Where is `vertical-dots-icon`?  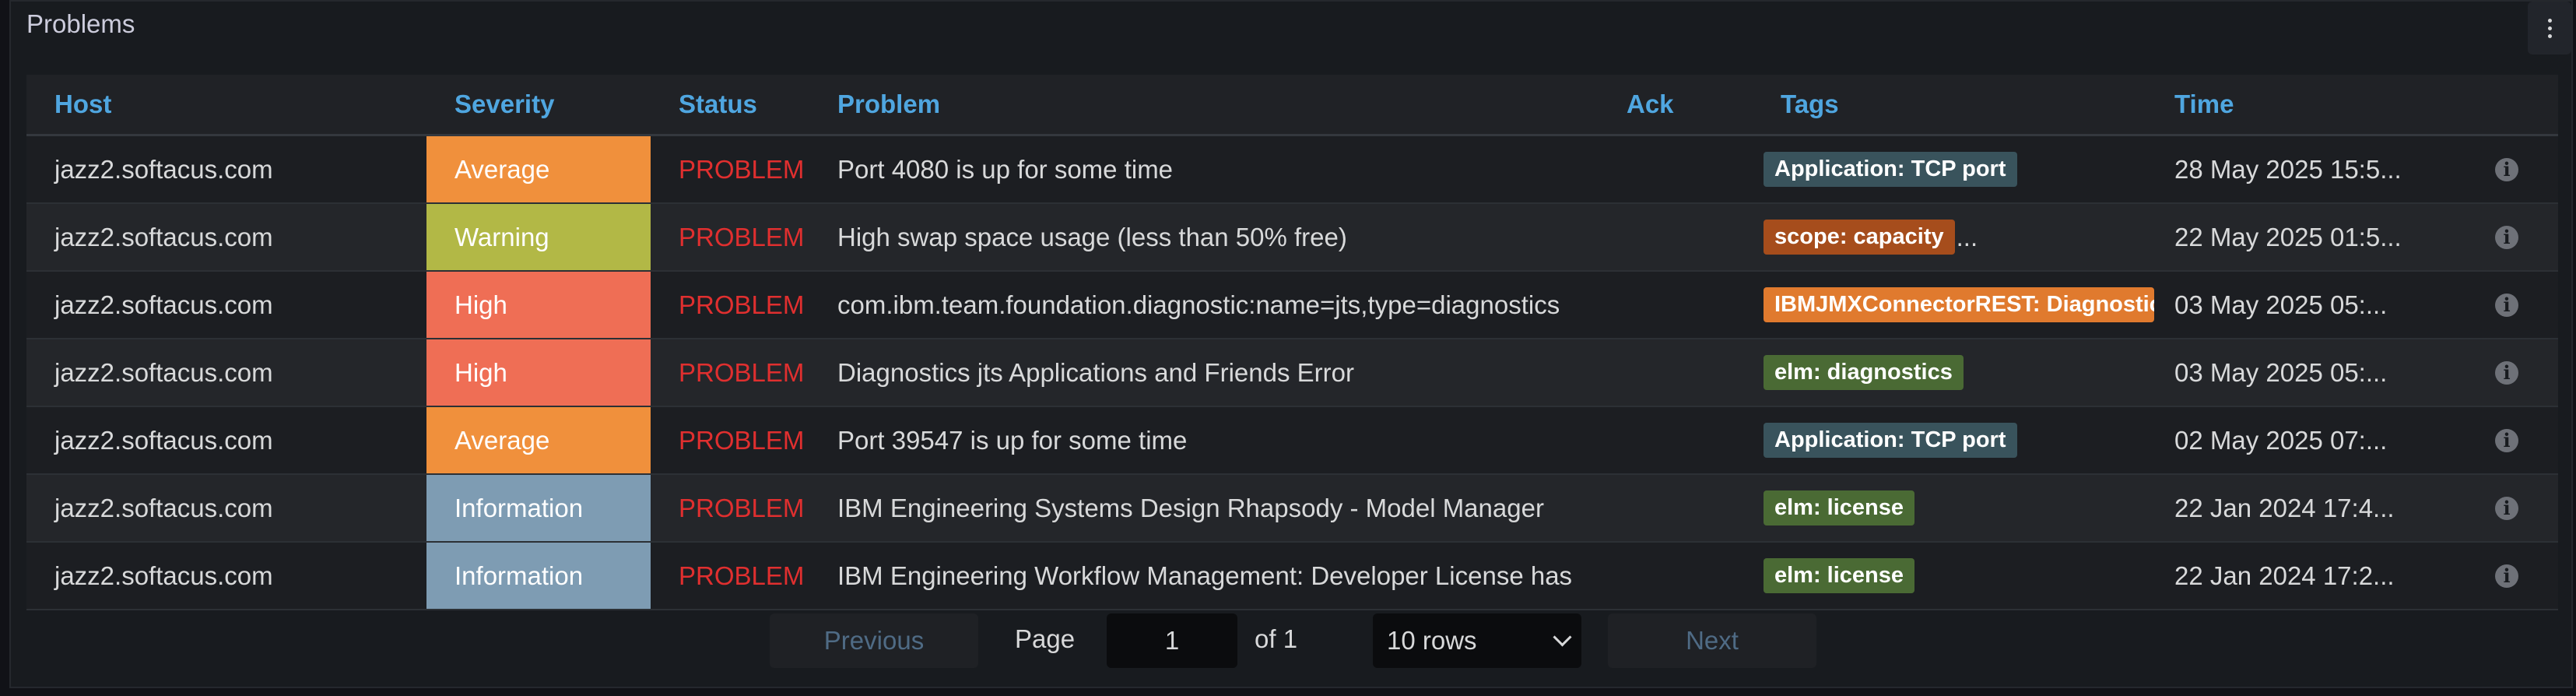 vertical-dots-icon is located at coordinates (2550, 20).